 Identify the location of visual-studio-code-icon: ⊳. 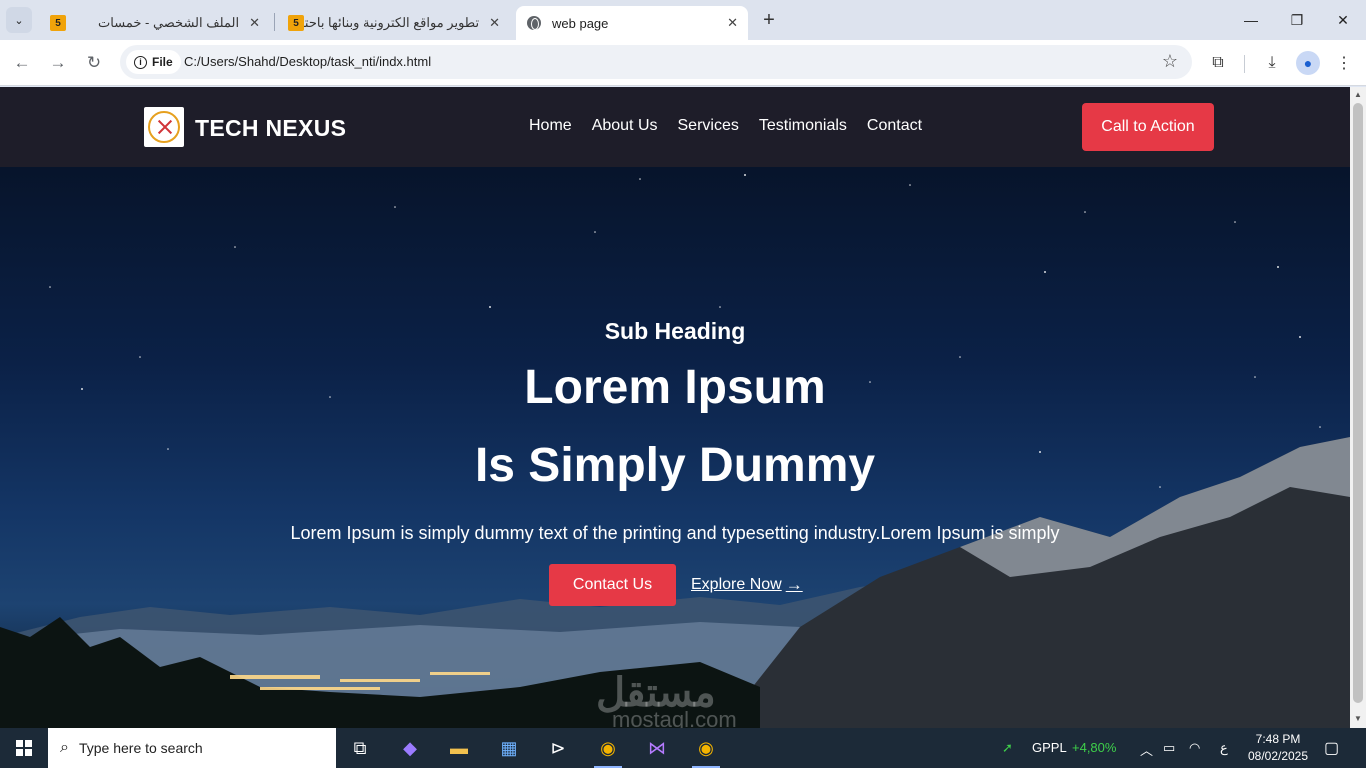
(558, 748).